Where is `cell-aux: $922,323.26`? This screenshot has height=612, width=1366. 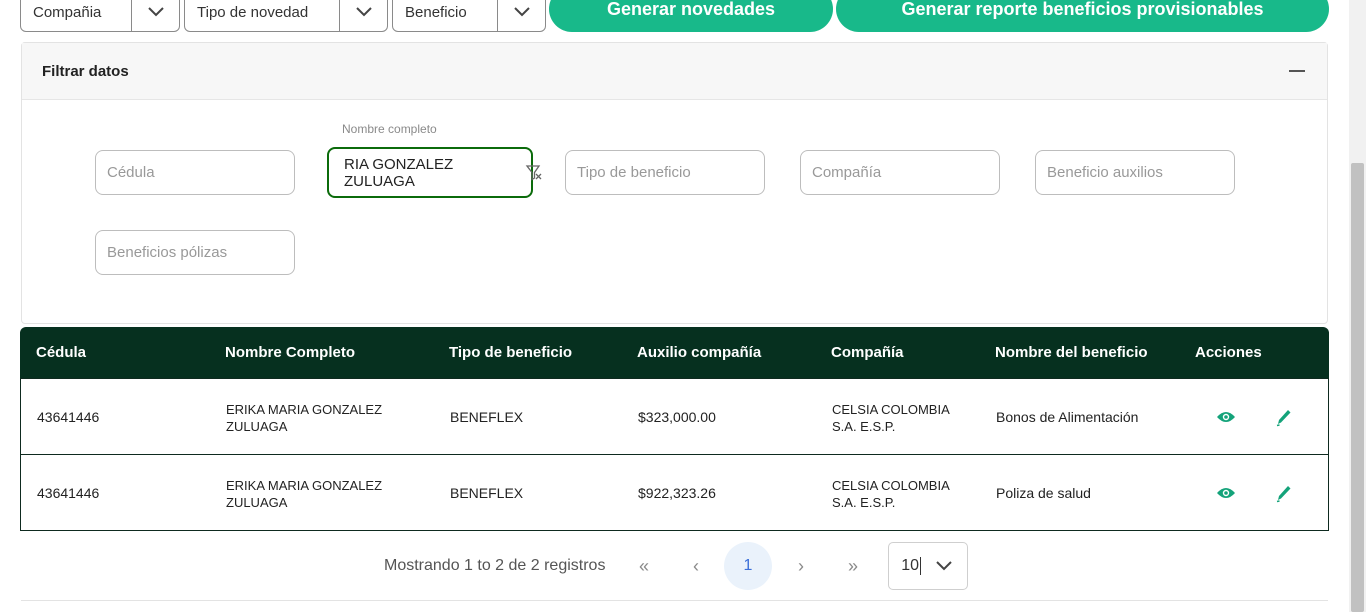 cell-aux: $922,323.26 is located at coordinates (677, 493).